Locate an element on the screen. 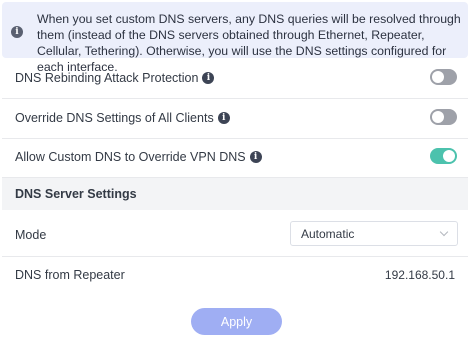  dns-rebinding-toggle is located at coordinates (443, 77).